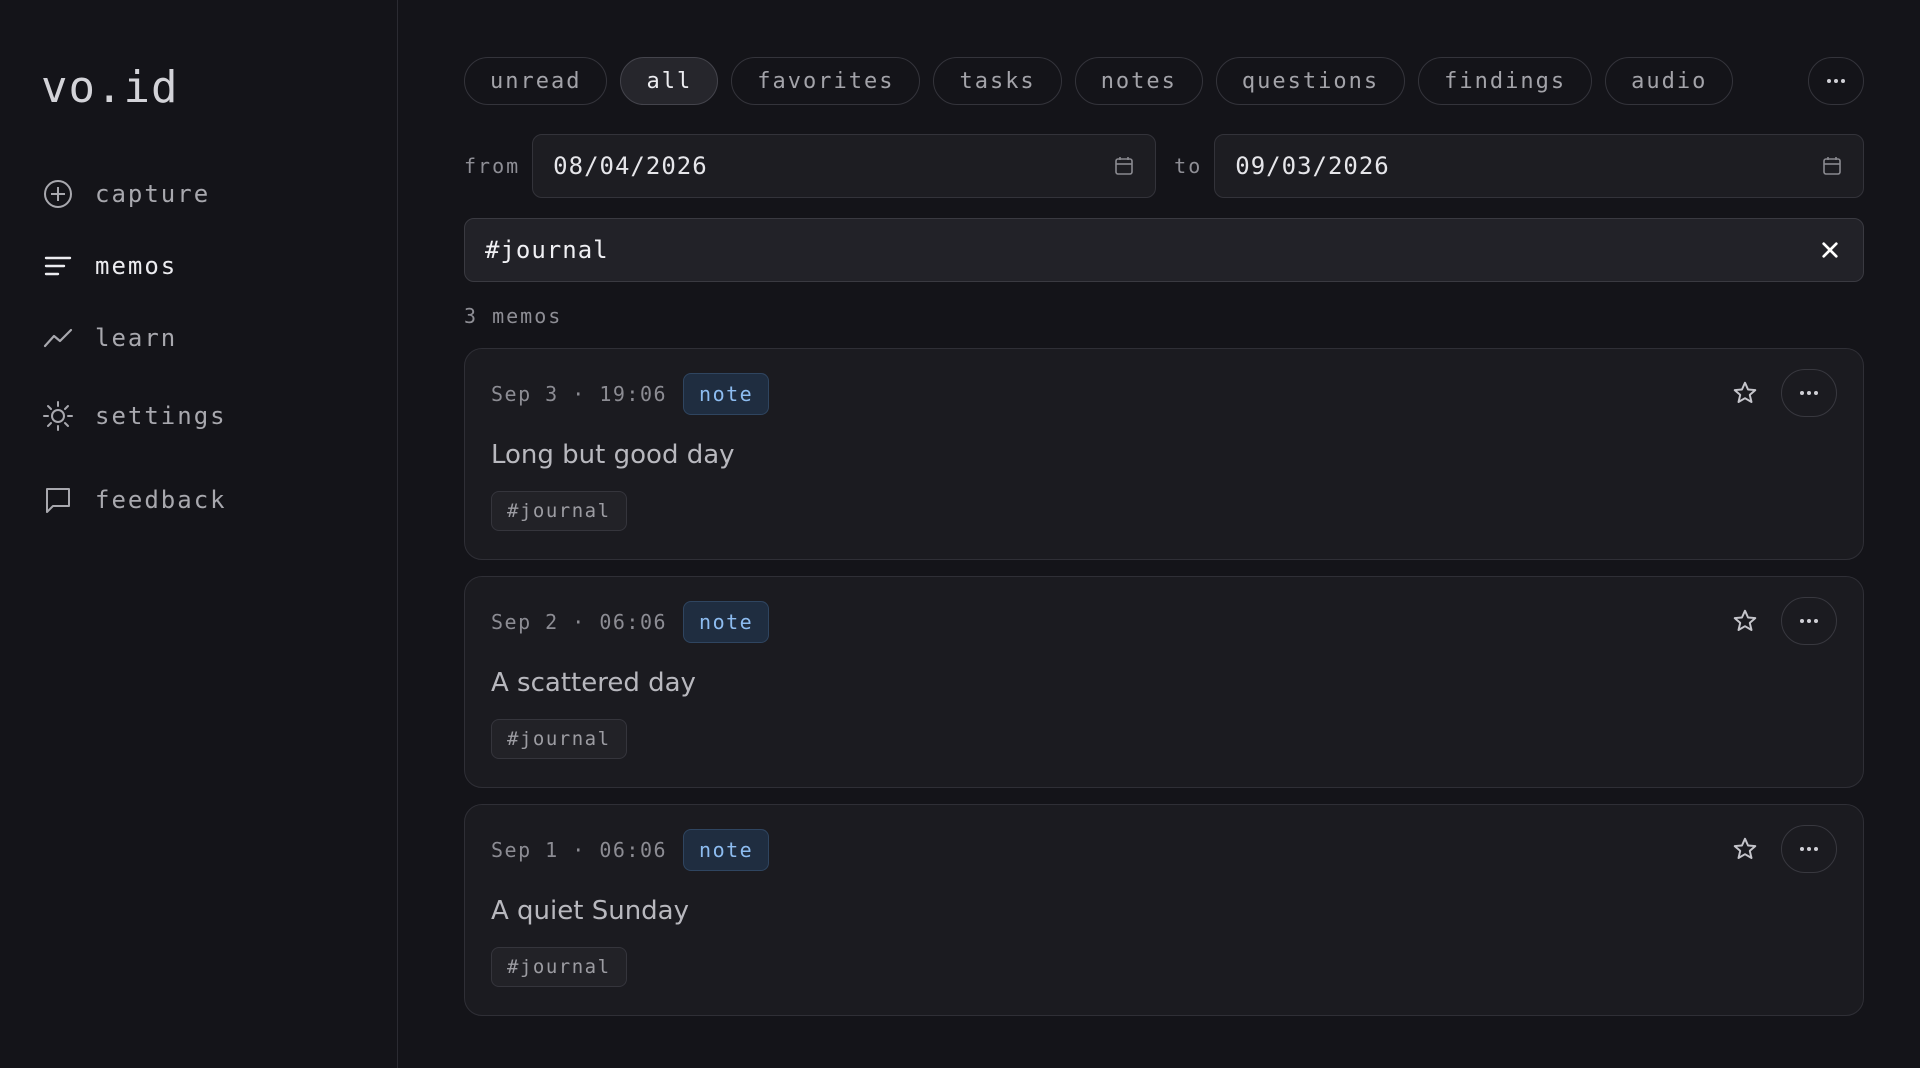 The width and height of the screenshot is (1920, 1068). What do you see at coordinates (1539, 166) in the screenshot?
I see `date-to-field: 09/03/2026` at bounding box center [1539, 166].